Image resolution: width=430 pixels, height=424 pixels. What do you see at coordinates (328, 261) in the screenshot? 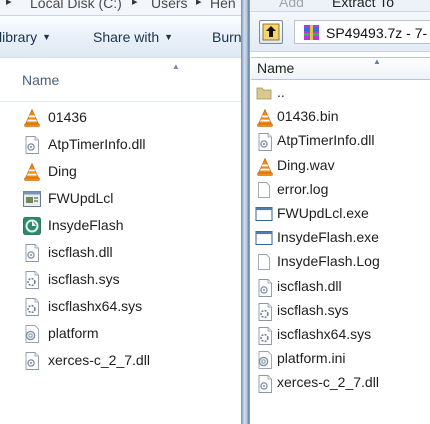
I see `archive-file-name: InsydeFlash.Log` at bounding box center [328, 261].